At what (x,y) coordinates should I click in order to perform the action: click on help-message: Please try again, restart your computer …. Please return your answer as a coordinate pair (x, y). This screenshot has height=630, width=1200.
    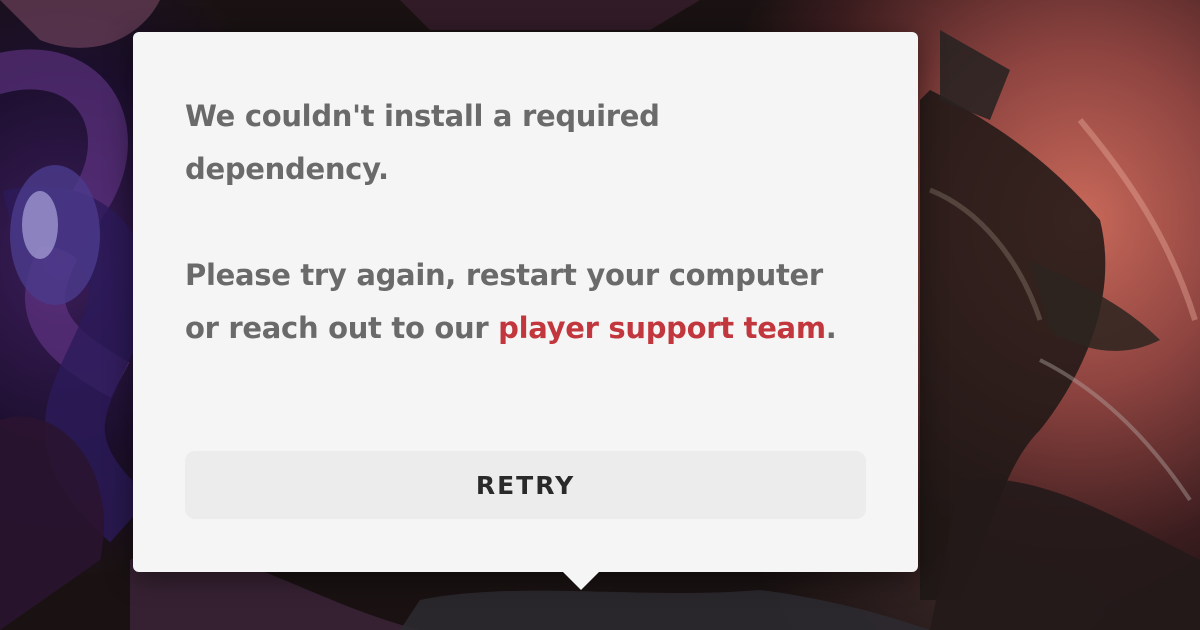
    Looking at the image, I should click on (525, 302).